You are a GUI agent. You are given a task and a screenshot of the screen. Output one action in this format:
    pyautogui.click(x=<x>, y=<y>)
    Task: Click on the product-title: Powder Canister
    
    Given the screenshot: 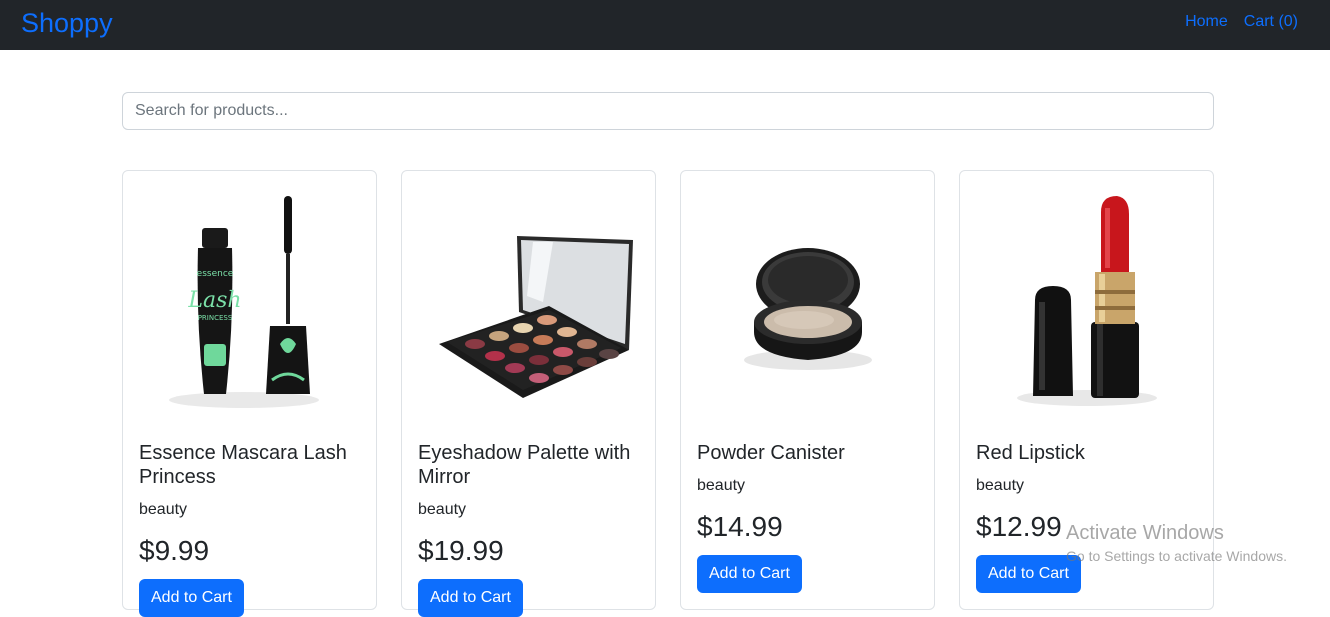 What is the action you would take?
    pyautogui.click(x=771, y=453)
    